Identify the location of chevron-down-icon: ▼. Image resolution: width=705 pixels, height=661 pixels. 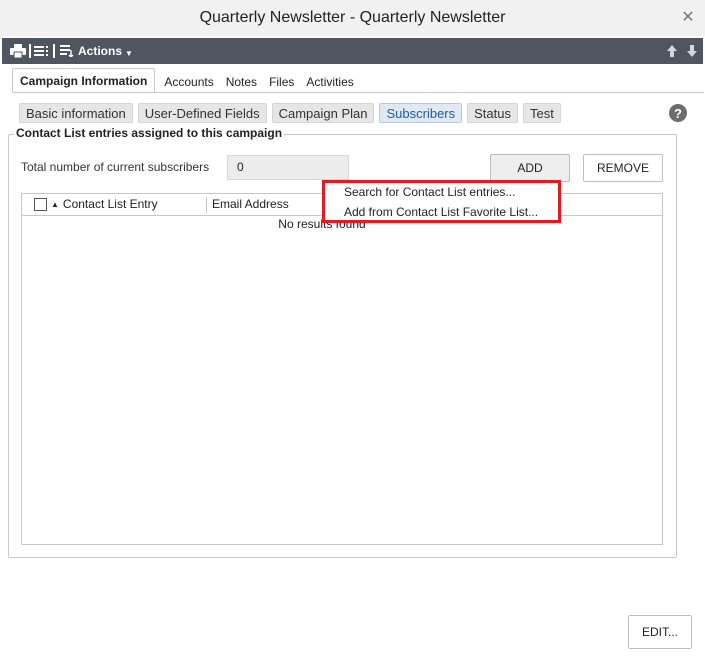
(129, 53).